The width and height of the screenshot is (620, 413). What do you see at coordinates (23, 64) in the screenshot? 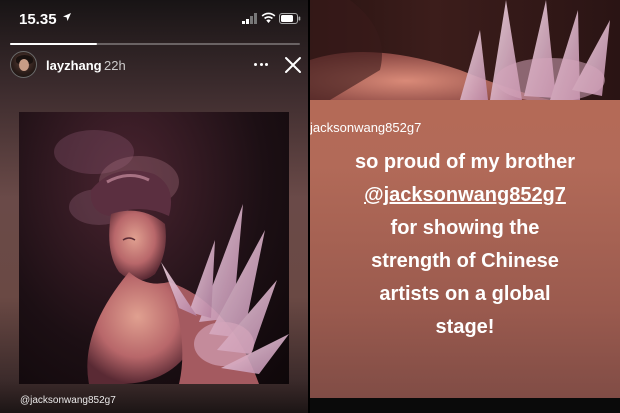
I see `avatar` at bounding box center [23, 64].